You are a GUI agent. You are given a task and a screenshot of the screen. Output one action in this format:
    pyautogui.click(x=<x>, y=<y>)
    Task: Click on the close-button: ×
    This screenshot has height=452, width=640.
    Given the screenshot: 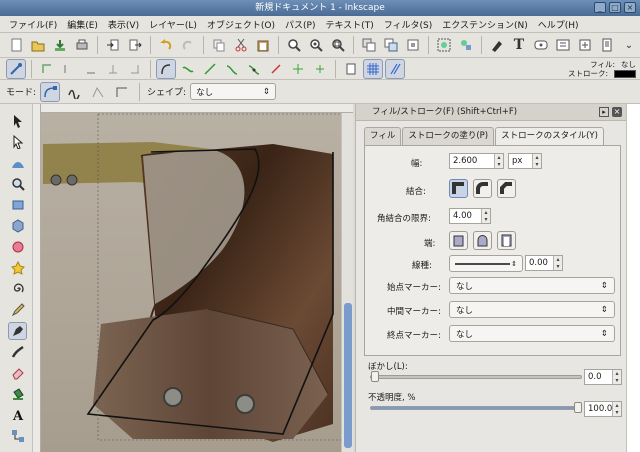 What is the action you would take?
    pyautogui.click(x=630, y=7)
    